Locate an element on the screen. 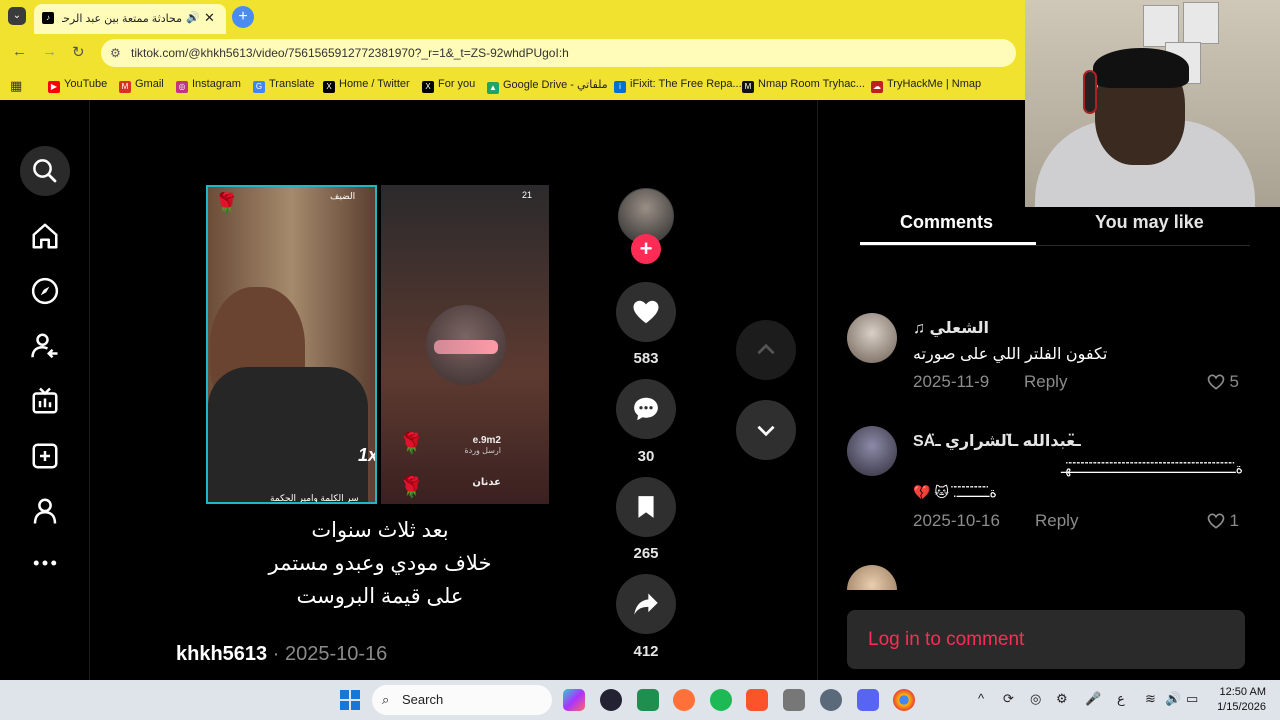 The height and width of the screenshot is (720, 1280). settings-gear-icon is located at coordinates (831, 700).